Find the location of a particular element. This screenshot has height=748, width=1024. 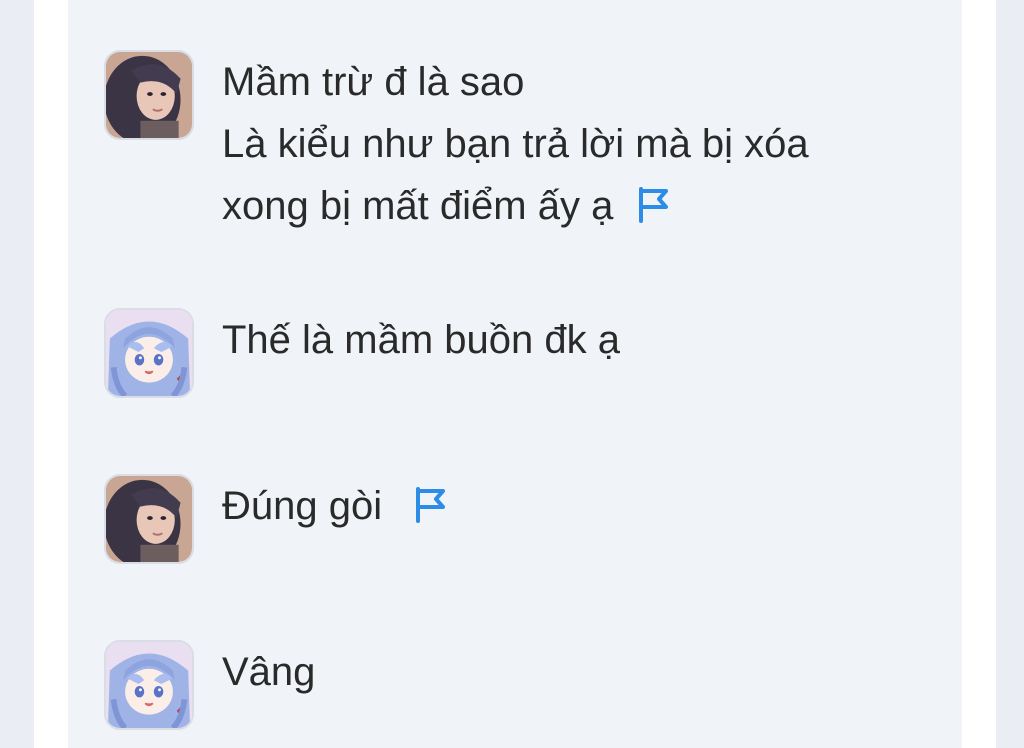

comment-text: Đúng gòi is located at coordinates (562, 506).